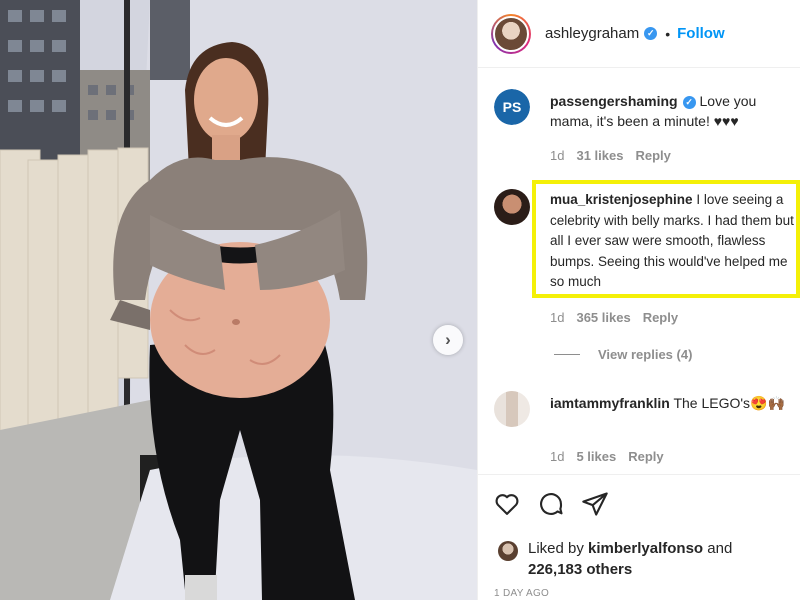 The width and height of the screenshot is (800, 600). I want to click on comment-meta: 1d 31 likes Reply, so click(610, 155).